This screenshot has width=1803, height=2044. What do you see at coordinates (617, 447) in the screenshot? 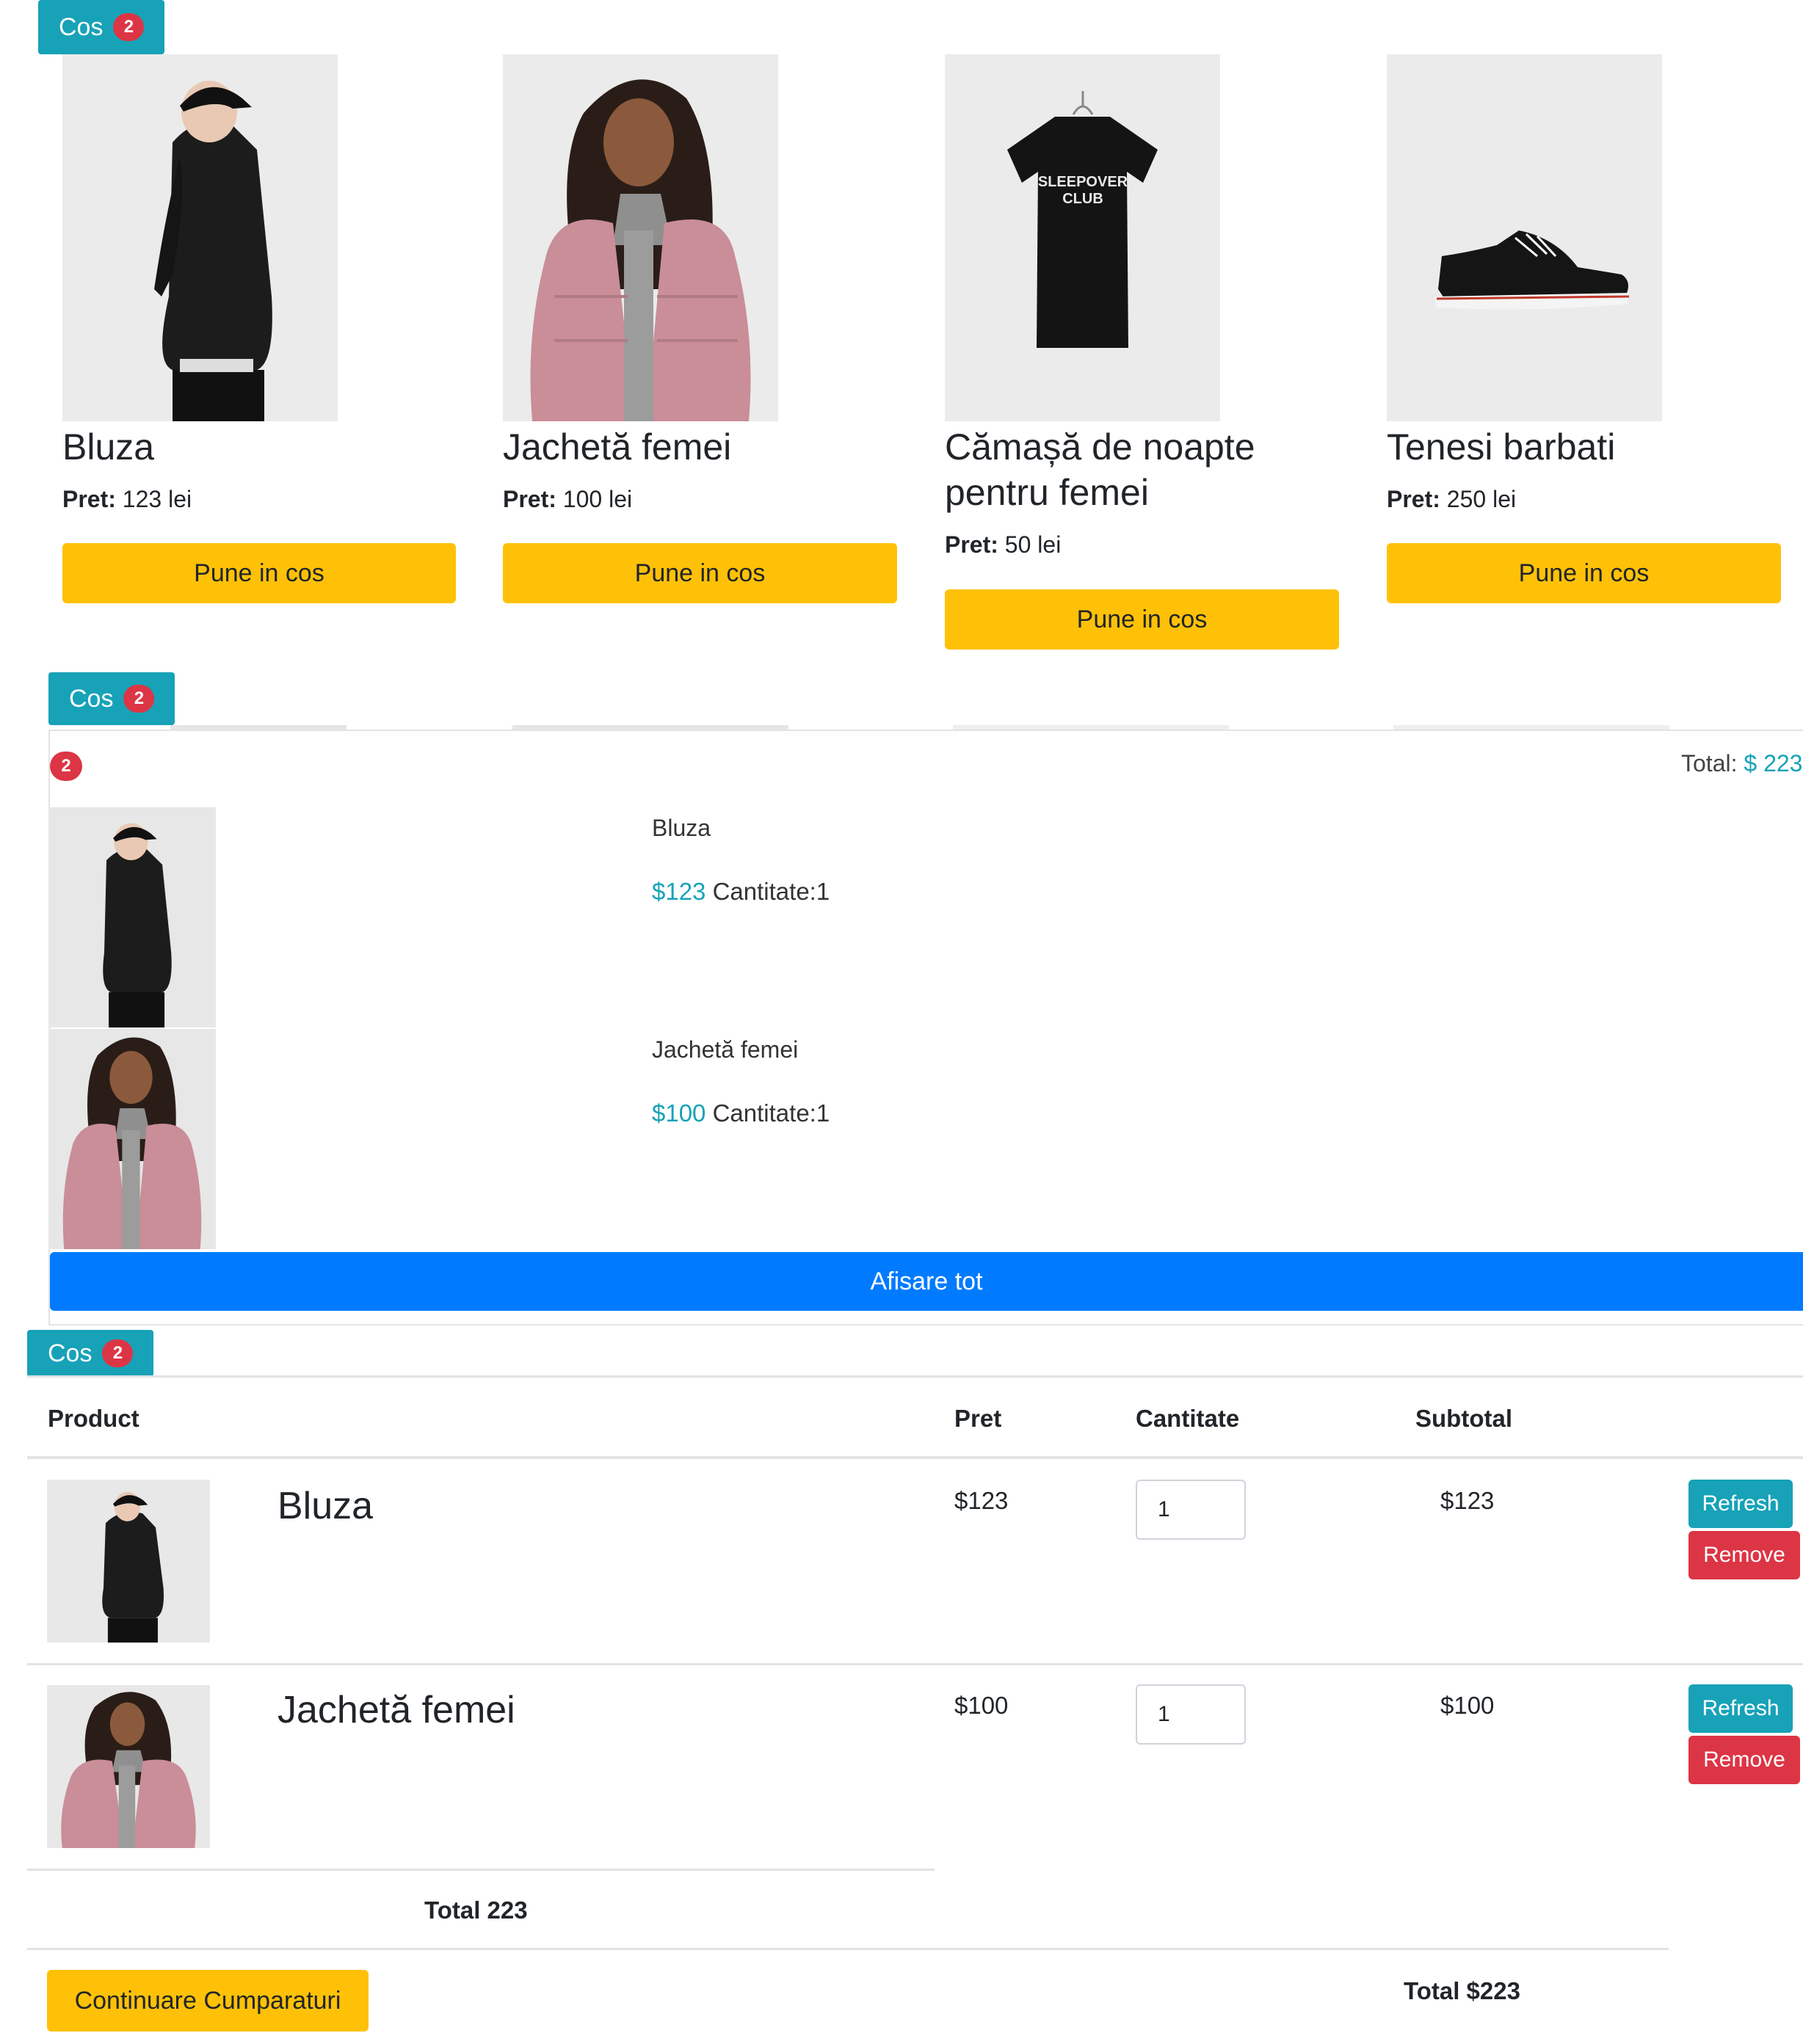
I see `product-title: Jachetă femei` at bounding box center [617, 447].